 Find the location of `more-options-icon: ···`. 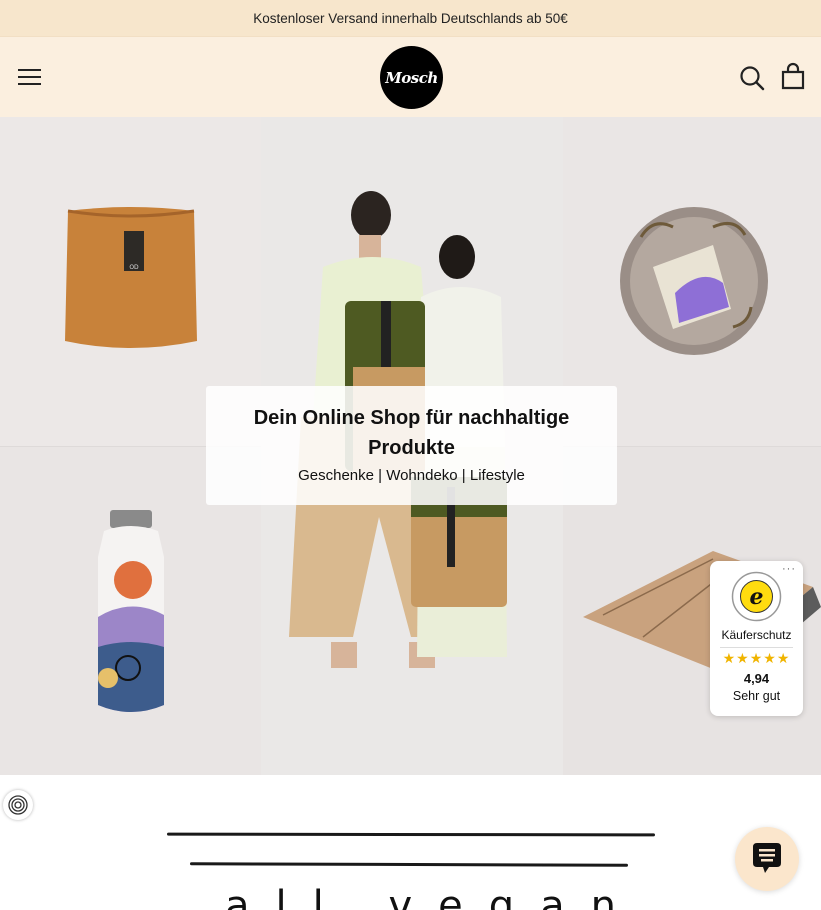

more-options-icon: ··· is located at coordinates (789, 569).